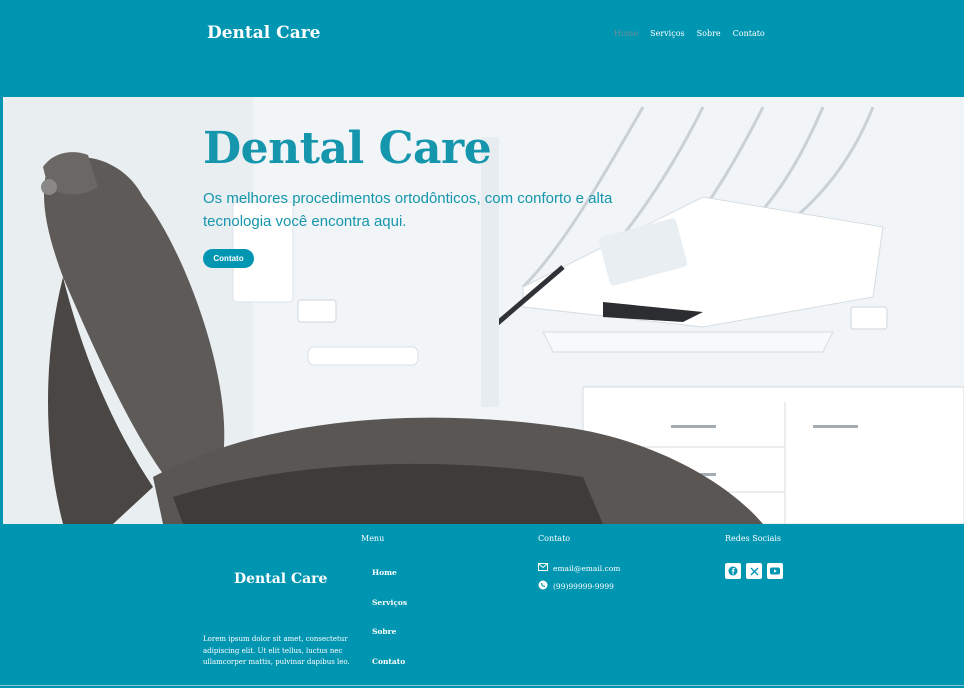  Describe the element at coordinates (733, 571) in the screenshot. I see `facebook-icon` at that location.